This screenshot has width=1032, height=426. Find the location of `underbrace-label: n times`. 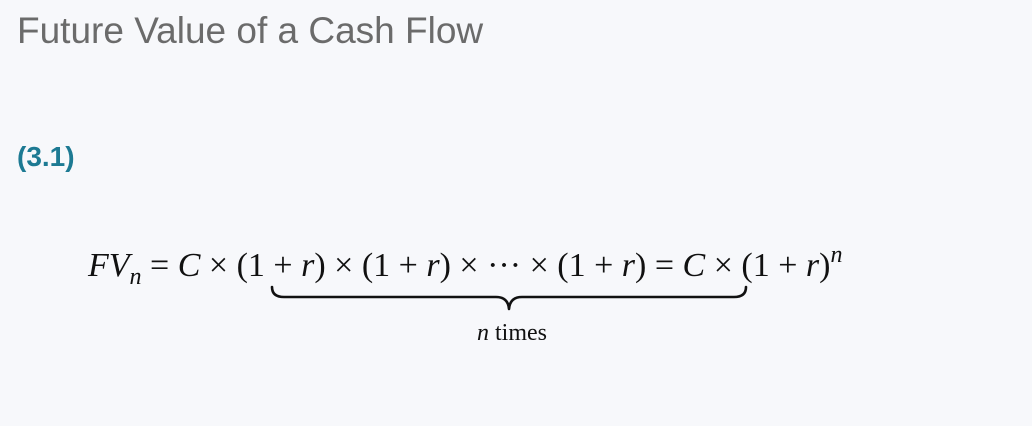

underbrace-label: n times is located at coordinates (512, 333).